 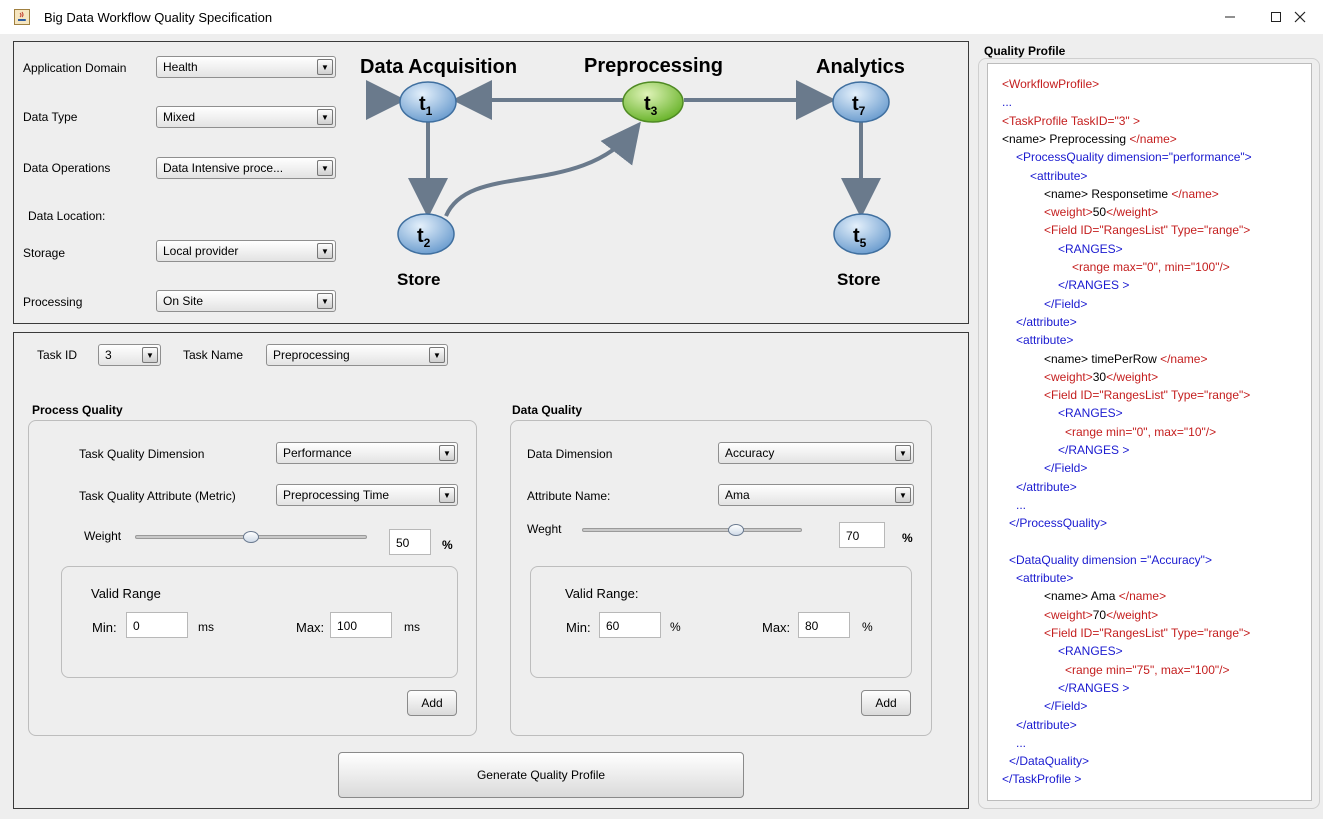 What do you see at coordinates (816, 495) in the screenshot?
I see `attribute-name-select: Ama ▼` at bounding box center [816, 495].